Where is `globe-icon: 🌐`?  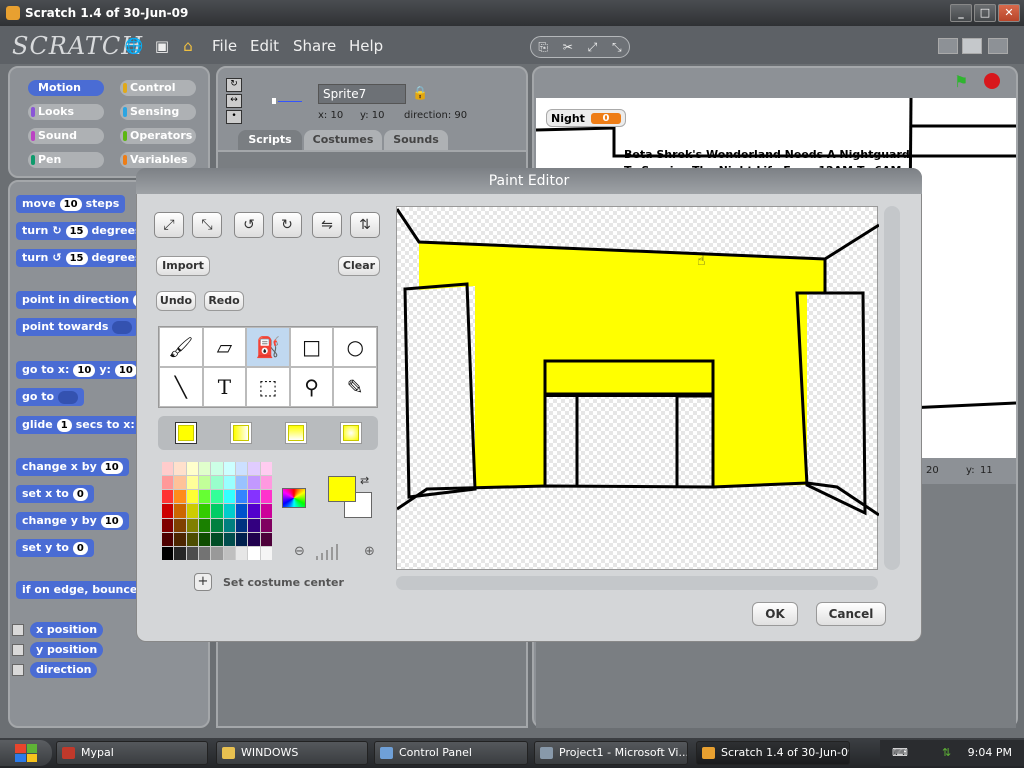
globe-icon: 🌐 is located at coordinates (134, 46).